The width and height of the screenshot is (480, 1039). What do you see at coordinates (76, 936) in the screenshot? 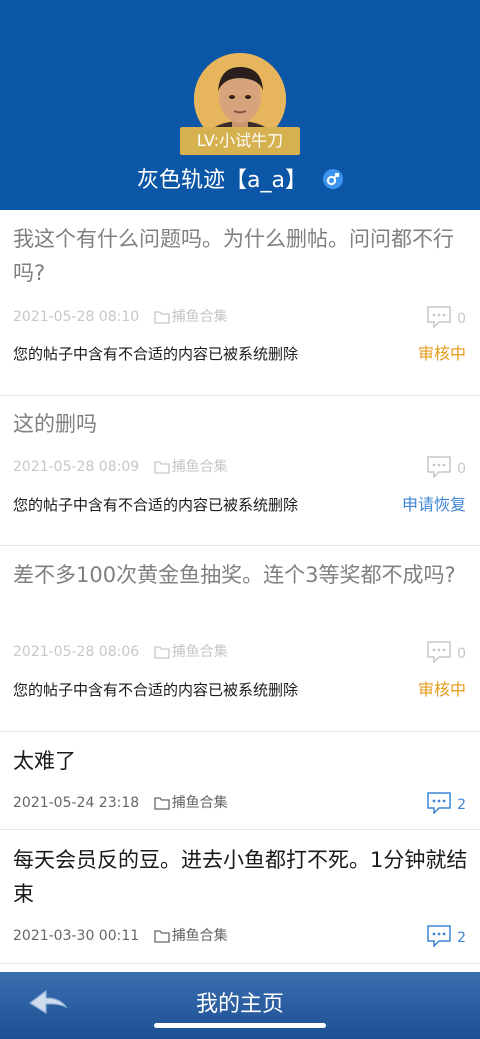
I see `post-date: 2021-03-30 00:11` at bounding box center [76, 936].